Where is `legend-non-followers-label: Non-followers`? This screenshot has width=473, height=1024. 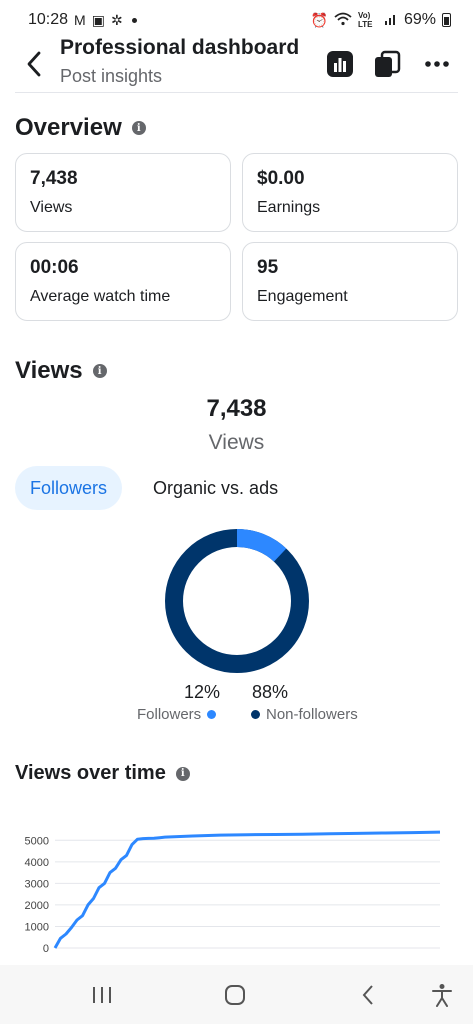 legend-non-followers-label: Non-followers is located at coordinates (312, 714).